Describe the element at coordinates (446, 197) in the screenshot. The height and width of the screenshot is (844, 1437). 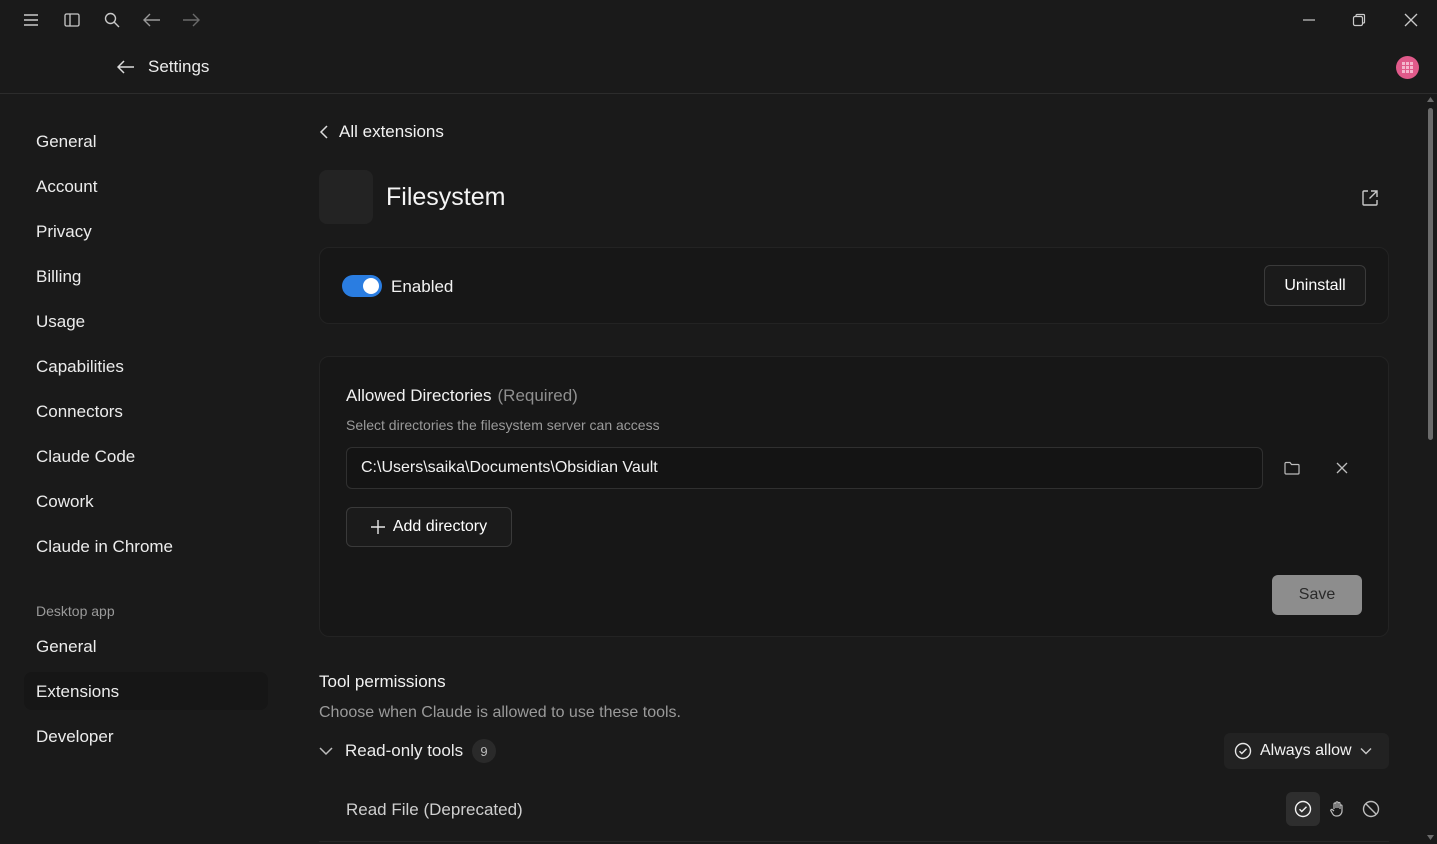
I see `extension-name: Filesystem` at that location.